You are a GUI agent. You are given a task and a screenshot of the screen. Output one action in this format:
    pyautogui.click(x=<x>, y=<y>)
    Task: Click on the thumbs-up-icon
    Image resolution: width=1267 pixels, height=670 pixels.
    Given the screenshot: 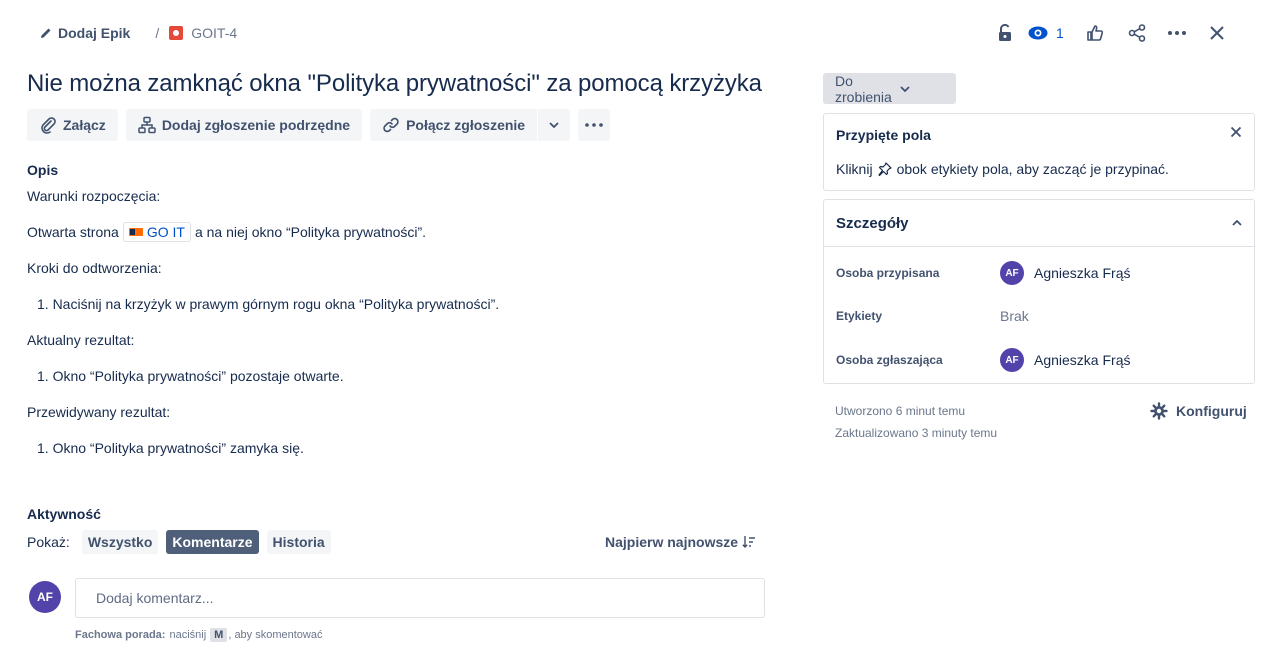 What is the action you would take?
    pyautogui.click(x=1095, y=33)
    